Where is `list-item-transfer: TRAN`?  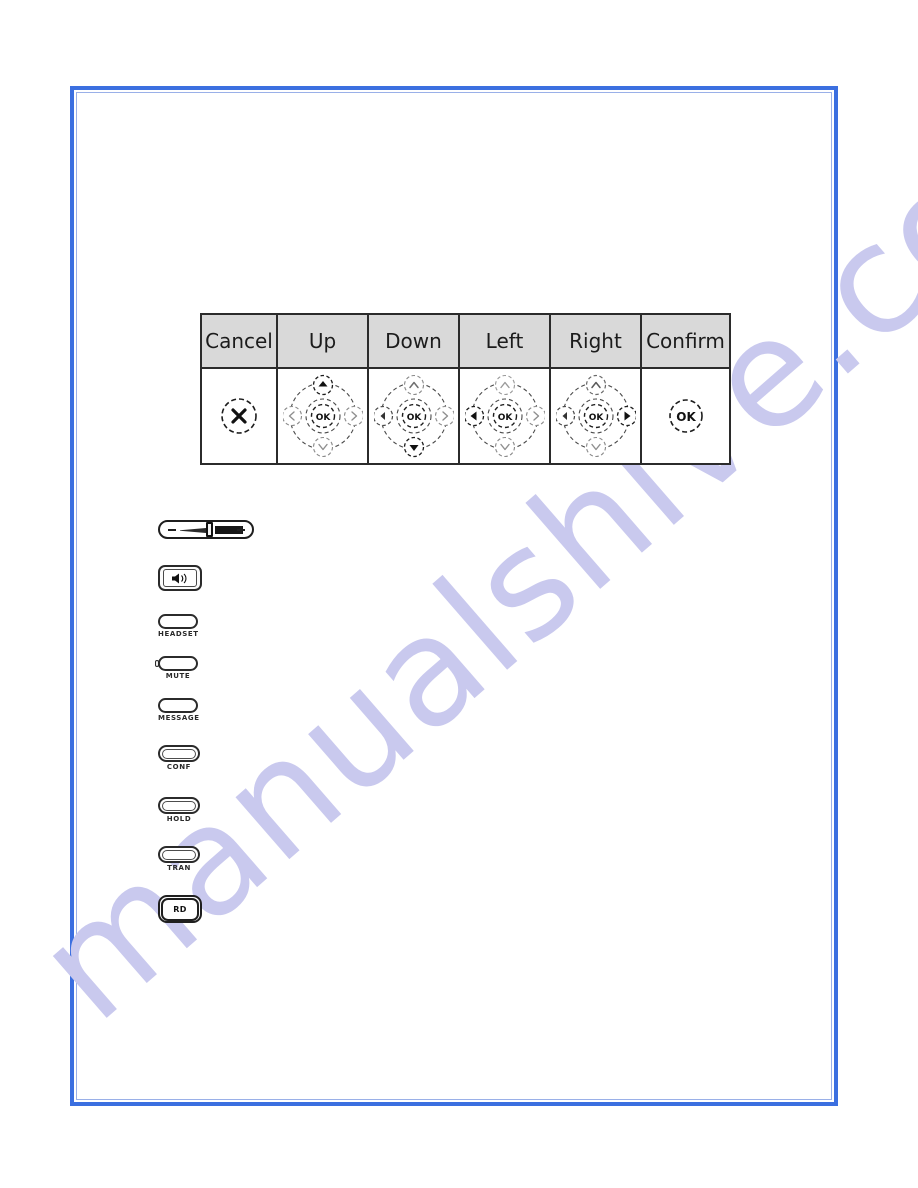
list-item-transfer: TRAN is located at coordinates (228, 859).